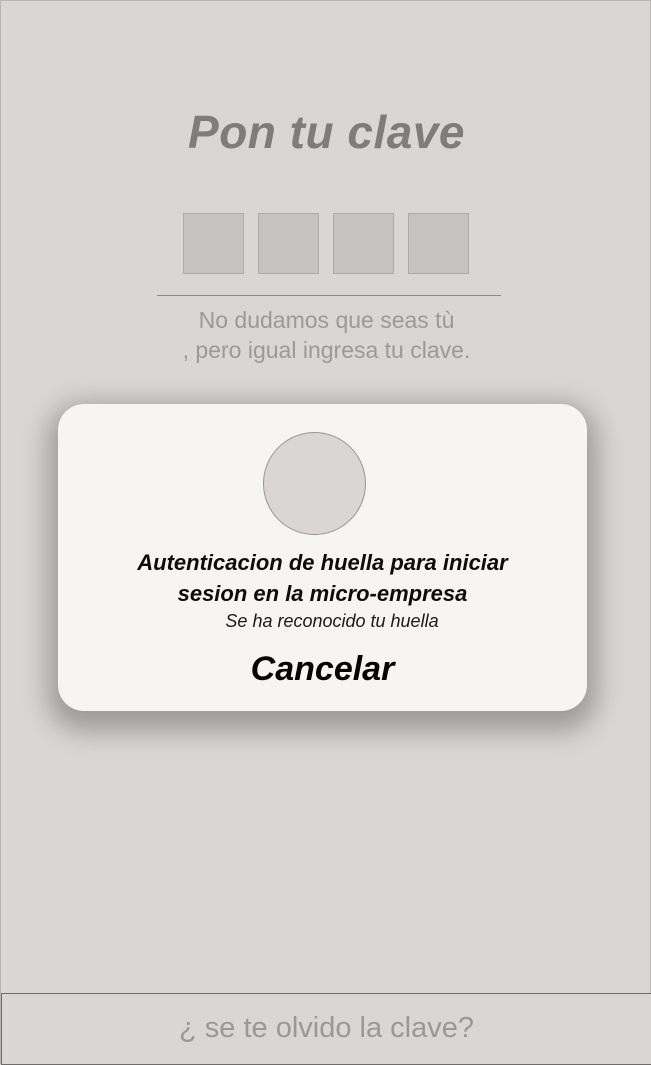 The image size is (651, 1065). I want to click on forgot-password-link: ¿ se te olvido la clave?, so click(326, 1029).